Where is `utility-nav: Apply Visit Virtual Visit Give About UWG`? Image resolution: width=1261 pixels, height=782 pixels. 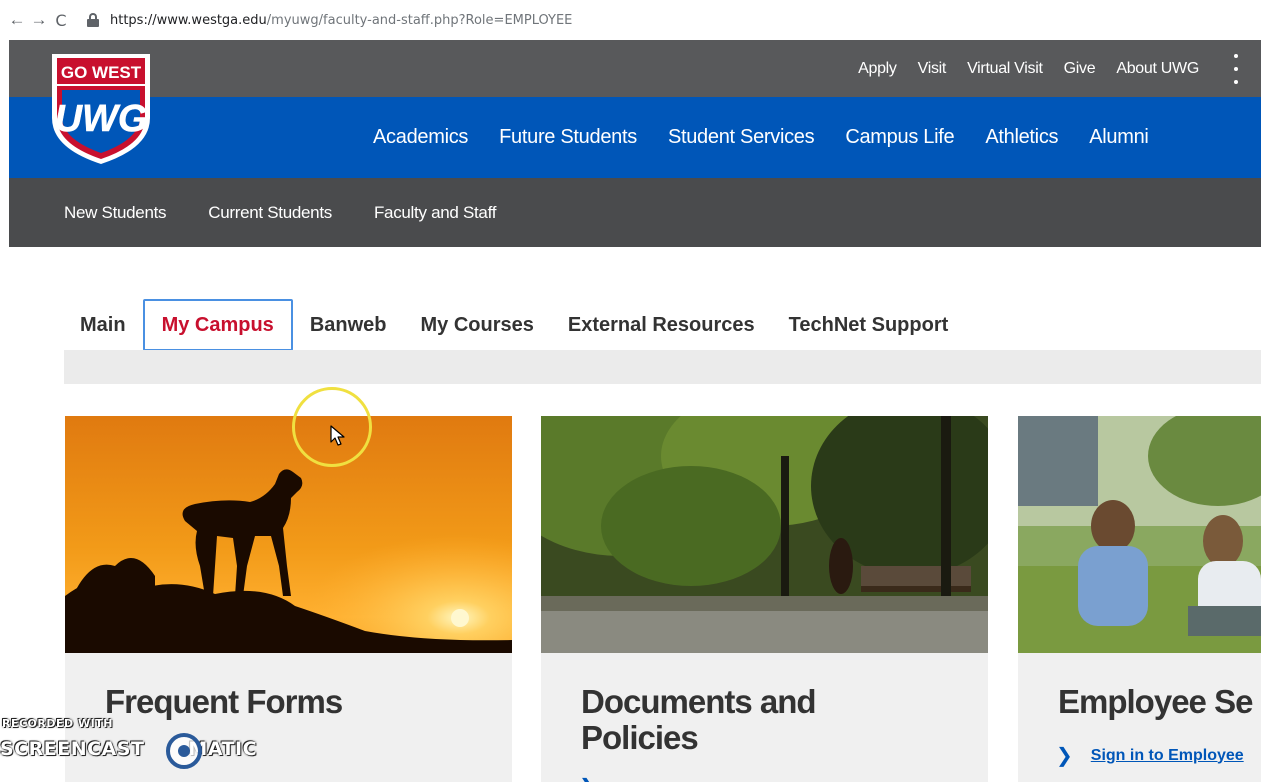
utility-nav: Apply Visit Virtual Visit Give About UWG is located at coordinates (635, 68).